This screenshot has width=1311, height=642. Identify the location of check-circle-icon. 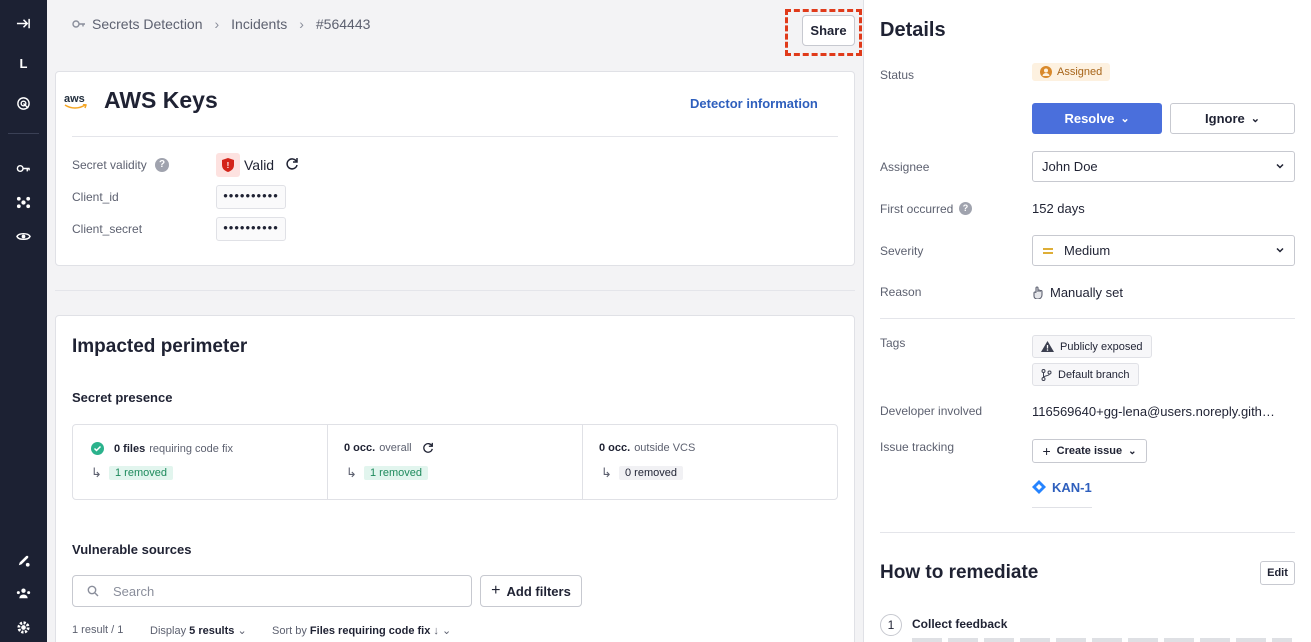
(97, 448).